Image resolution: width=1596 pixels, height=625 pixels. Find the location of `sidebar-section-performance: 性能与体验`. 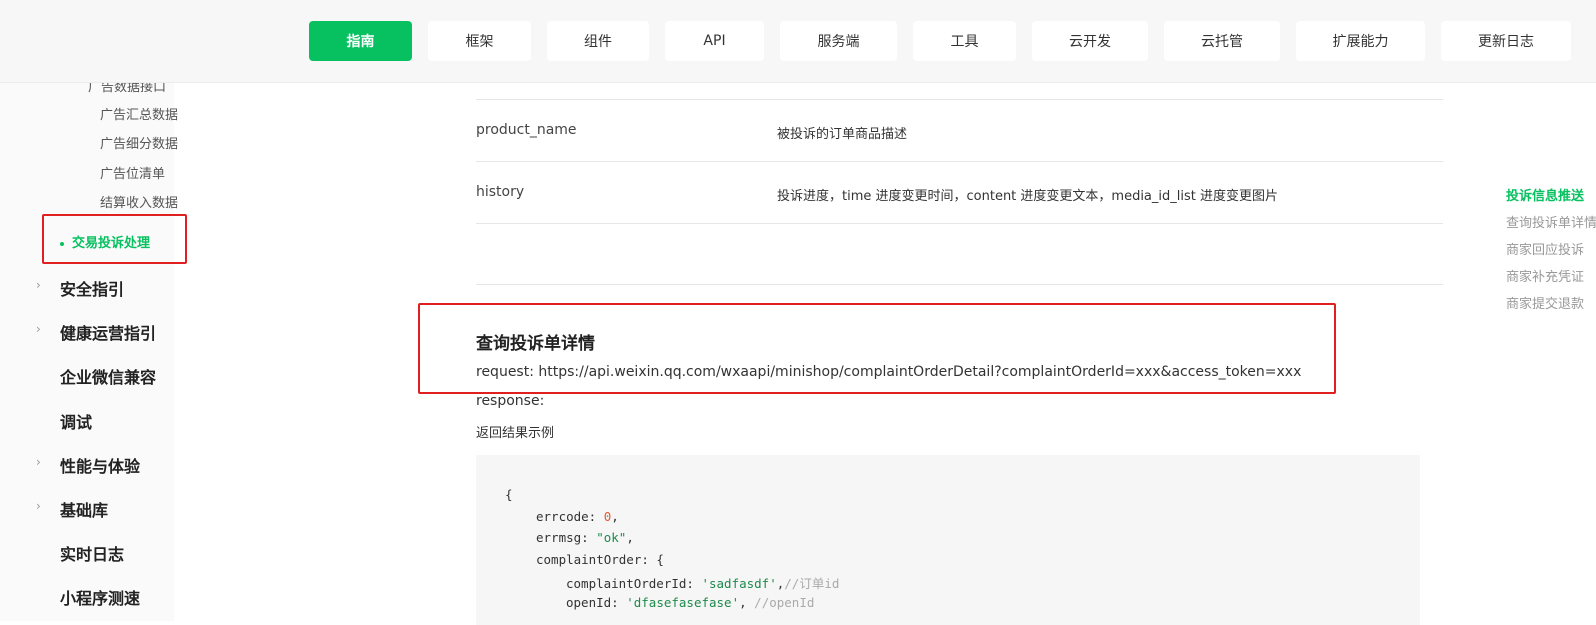

sidebar-section-performance: 性能与体验 is located at coordinates (100, 465).